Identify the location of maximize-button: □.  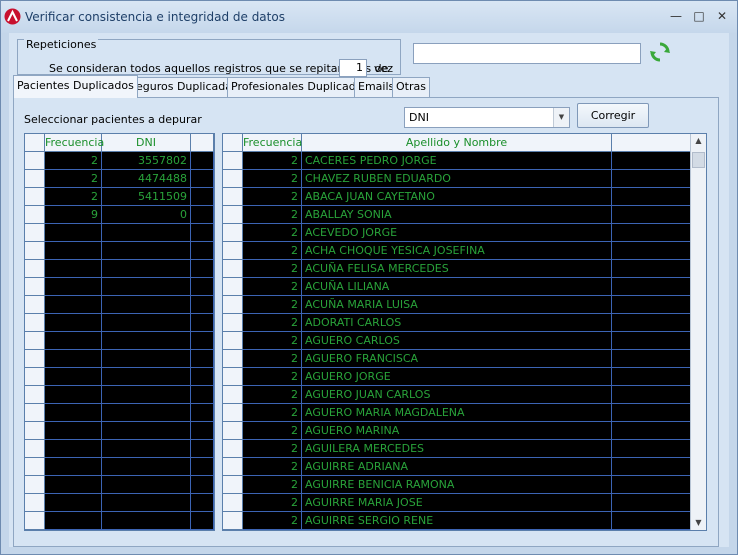
(699, 16).